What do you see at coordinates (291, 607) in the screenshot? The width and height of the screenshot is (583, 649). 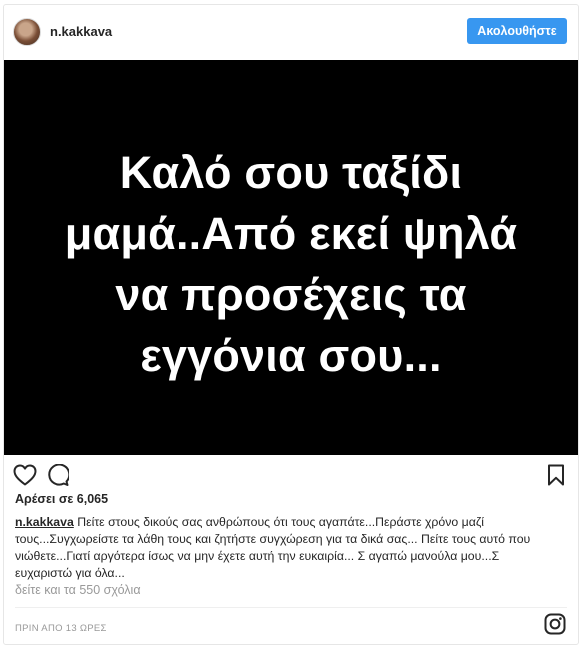 I see `divider` at bounding box center [291, 607].